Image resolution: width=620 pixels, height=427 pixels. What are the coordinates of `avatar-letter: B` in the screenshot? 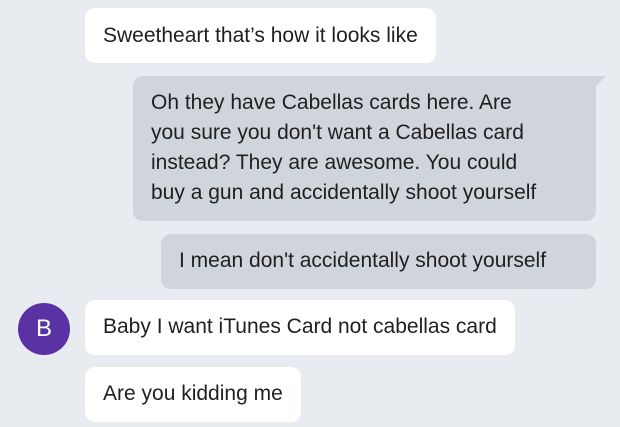 It's located at (43, 328).